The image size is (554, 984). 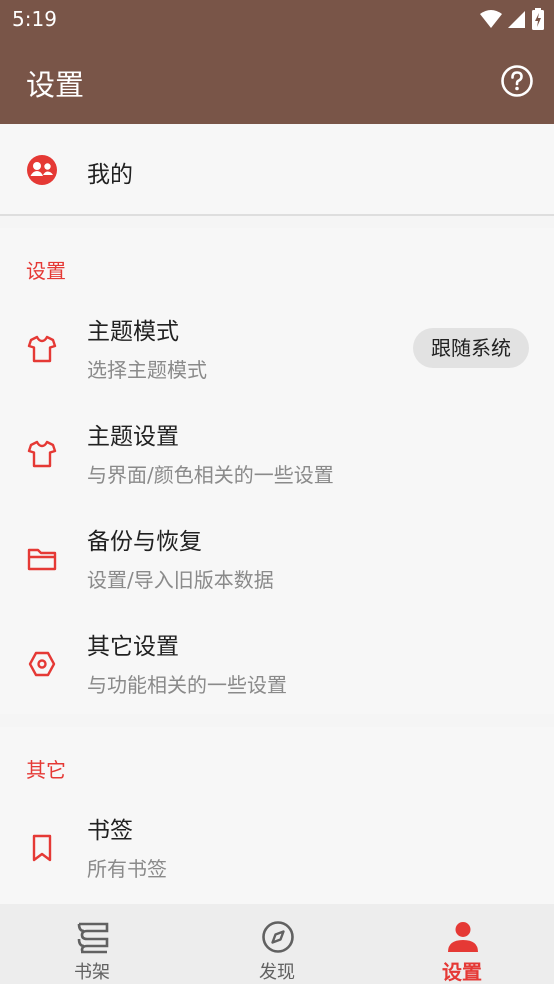 What do you see at coordinates (491, 19) in the screenshot?
I see `wifi-icon` at bounding box center [491, 19].